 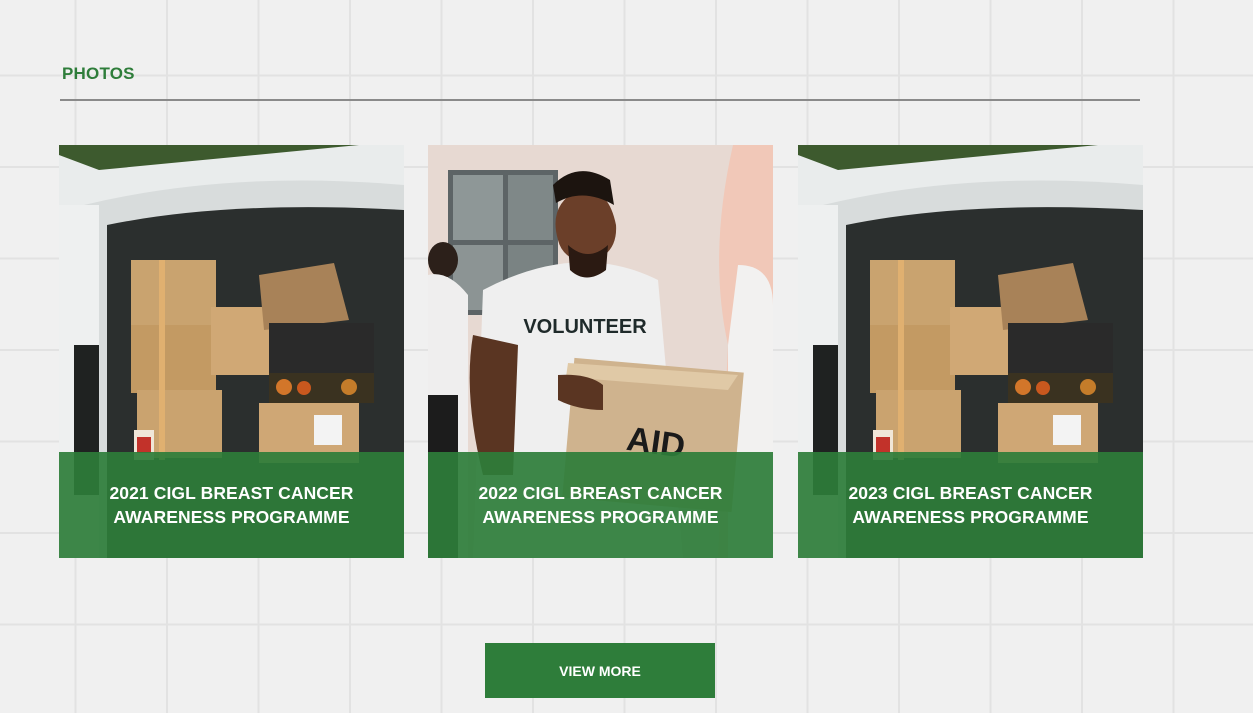 I want to click on view-more-button: VIEW MORE, so click(x=600, y=670).